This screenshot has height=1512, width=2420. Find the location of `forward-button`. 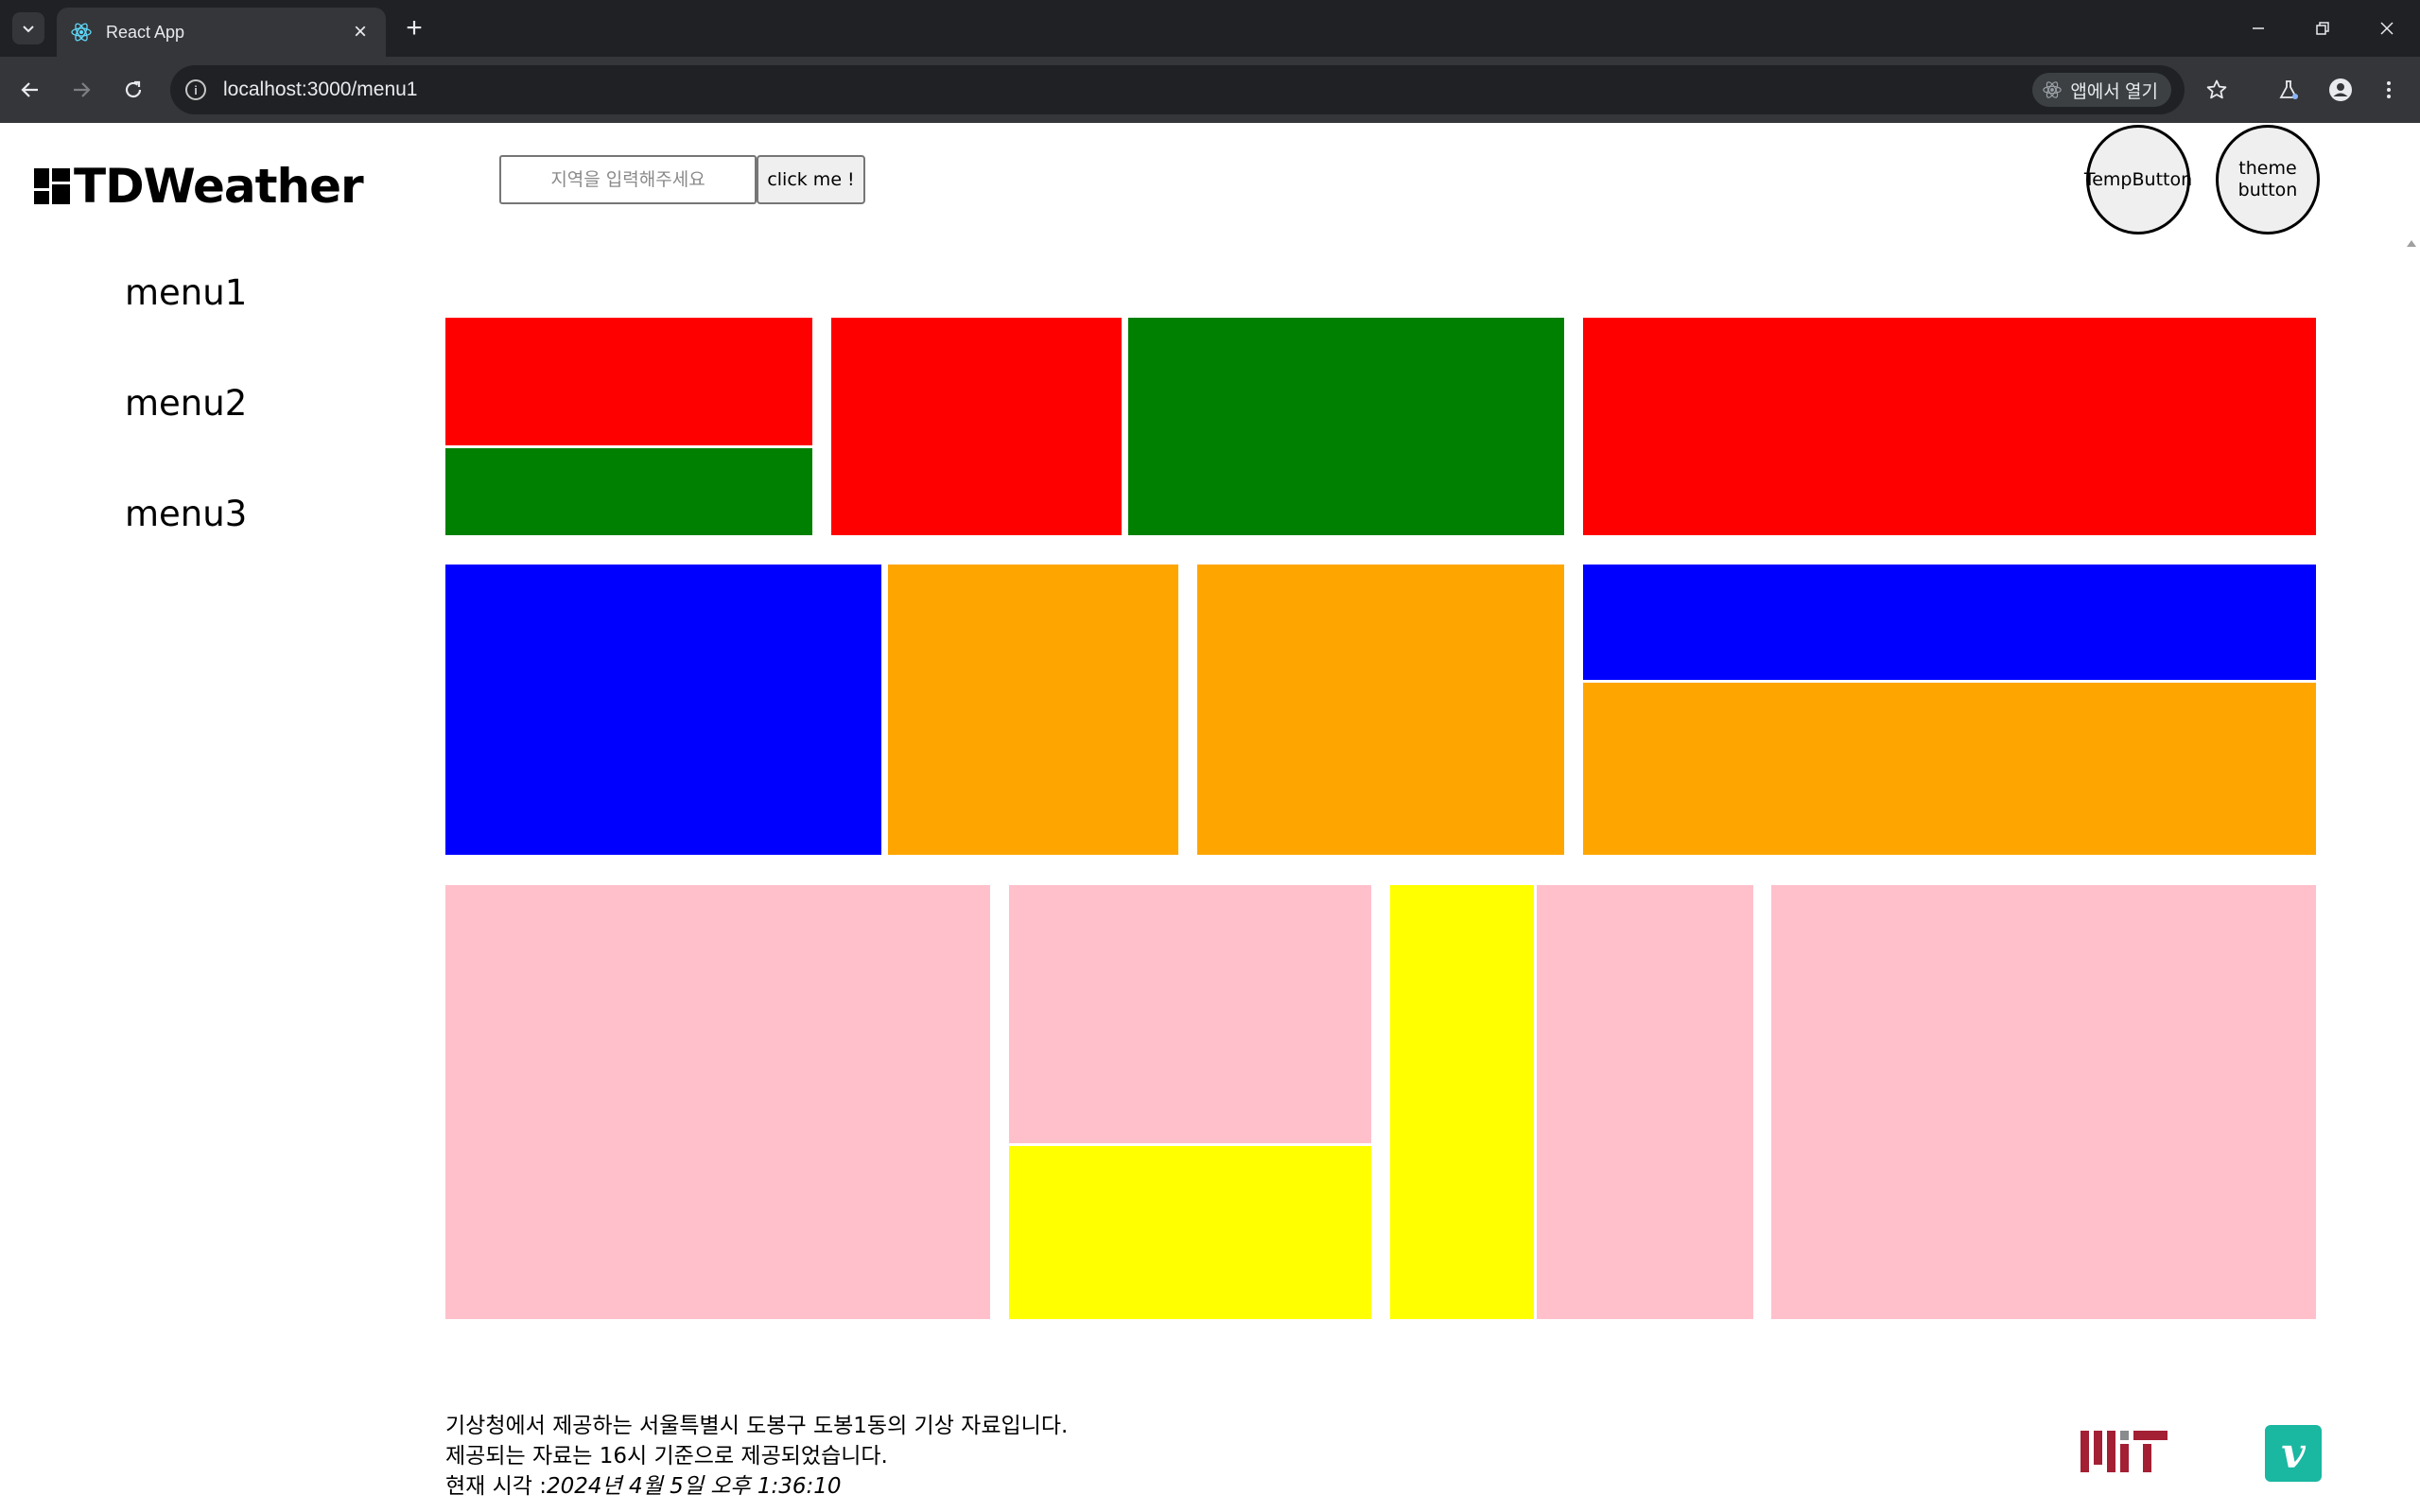

forward-button is located at coordinates (81, 90).